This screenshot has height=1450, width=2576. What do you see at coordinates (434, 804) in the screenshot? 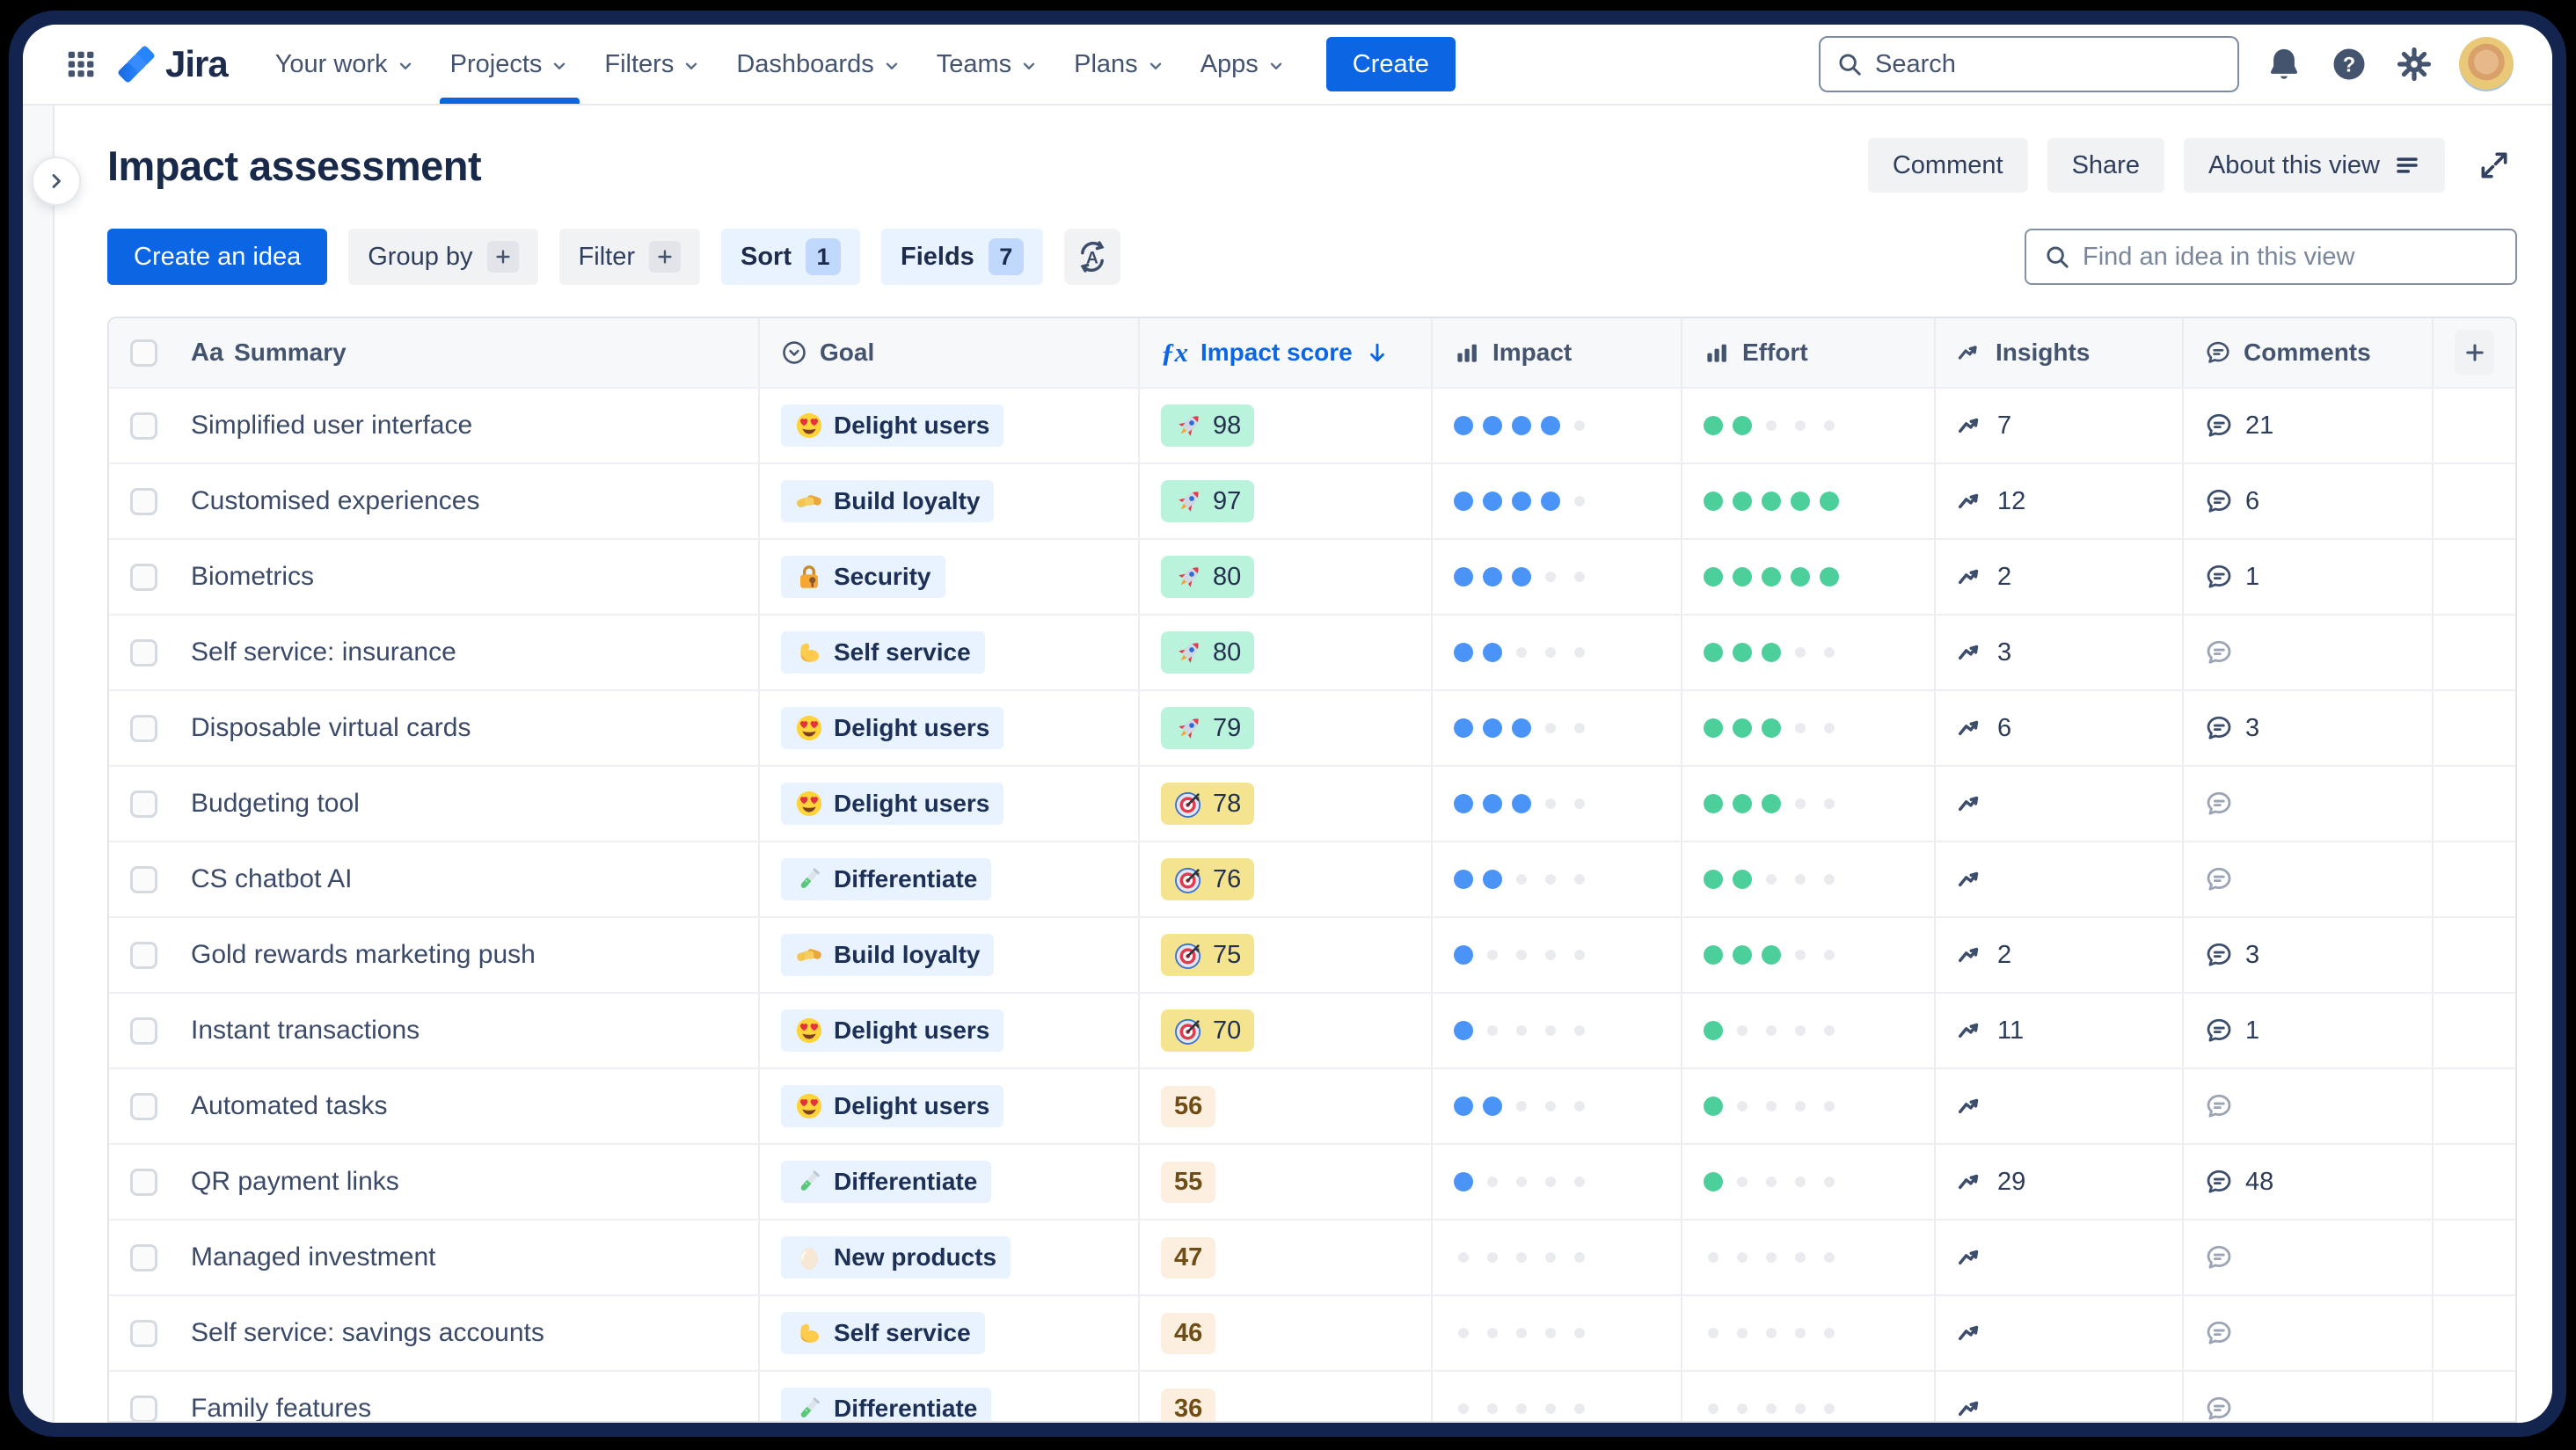
I see `summary-cell: Budgeting tool` at bounding box center [434, 804].